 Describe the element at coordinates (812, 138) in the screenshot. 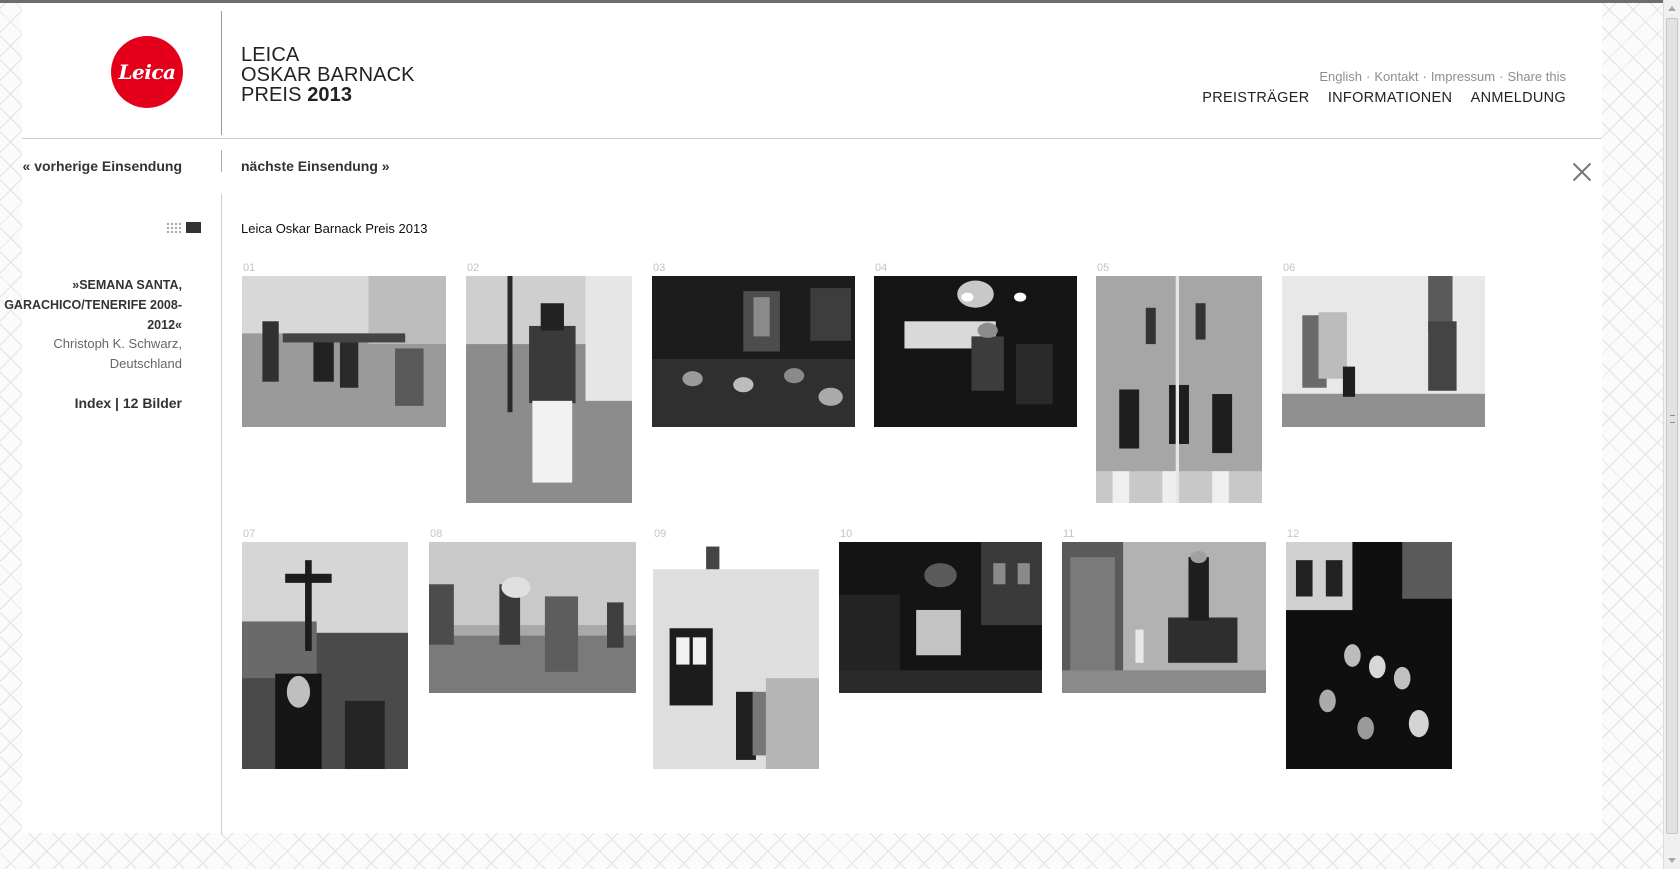

I see `header-bottom-line` at that location.